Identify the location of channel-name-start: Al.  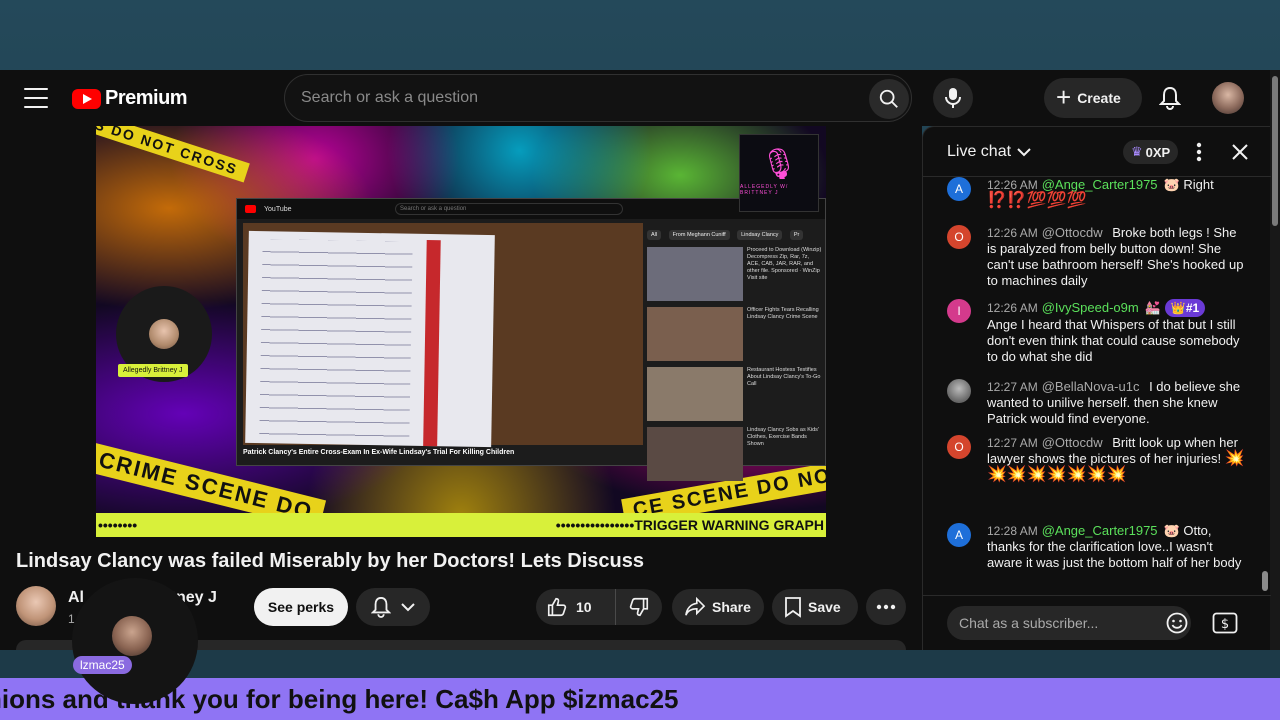
(76, 597).